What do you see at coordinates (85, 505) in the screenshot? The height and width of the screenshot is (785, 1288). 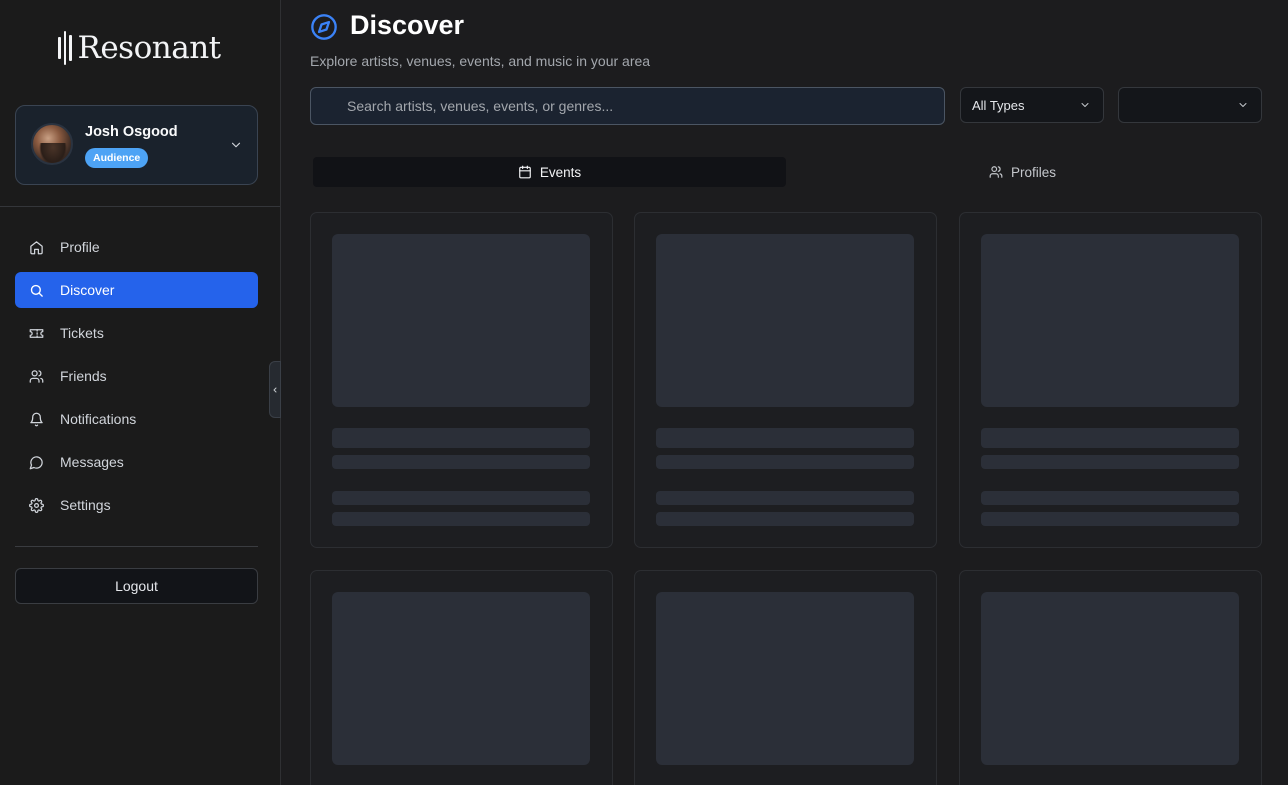 I see `sidebar-item-label: Settings` at bounding box center [85, 505].